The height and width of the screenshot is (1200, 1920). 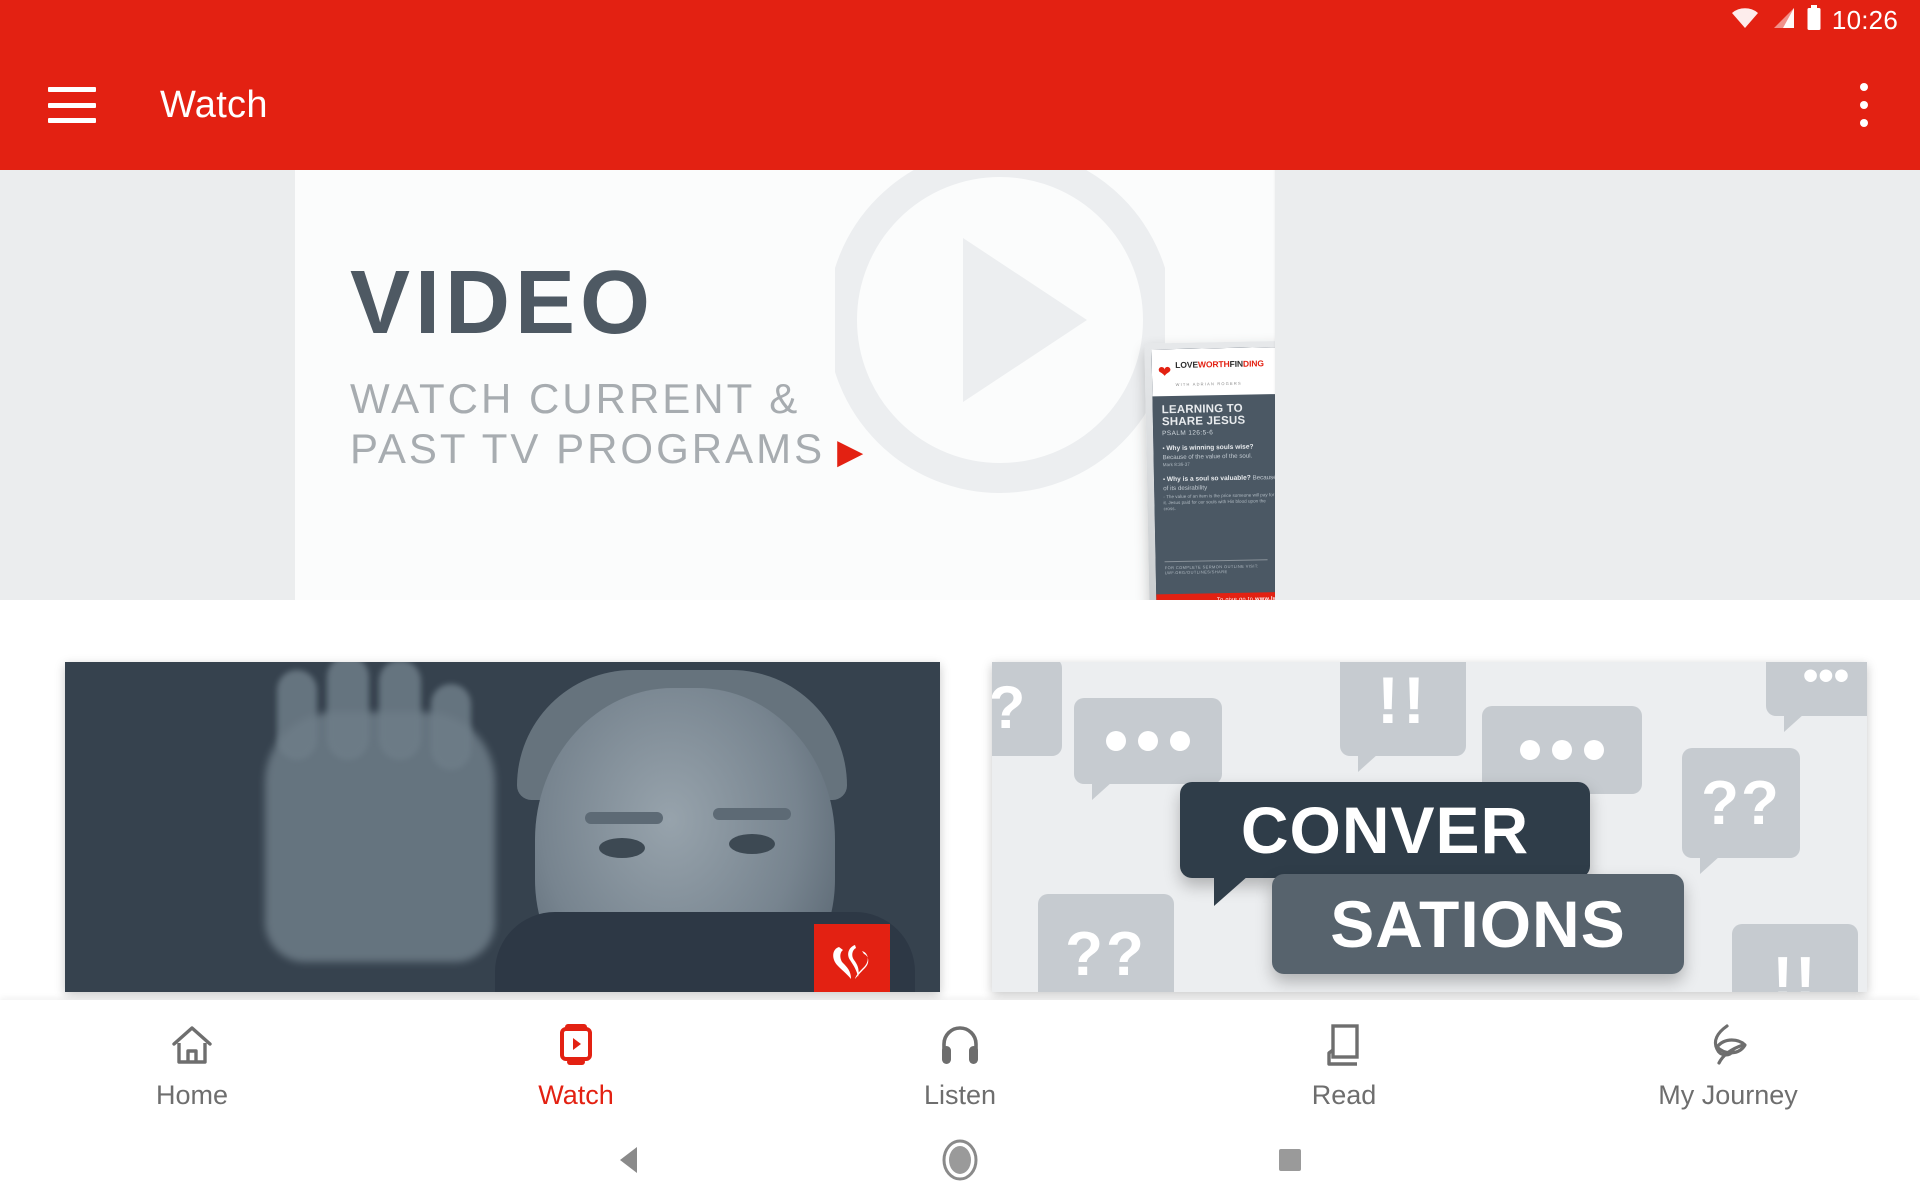 I want to click on nav-item-my-journey: My Journey, so click(x=1728, y=1066).